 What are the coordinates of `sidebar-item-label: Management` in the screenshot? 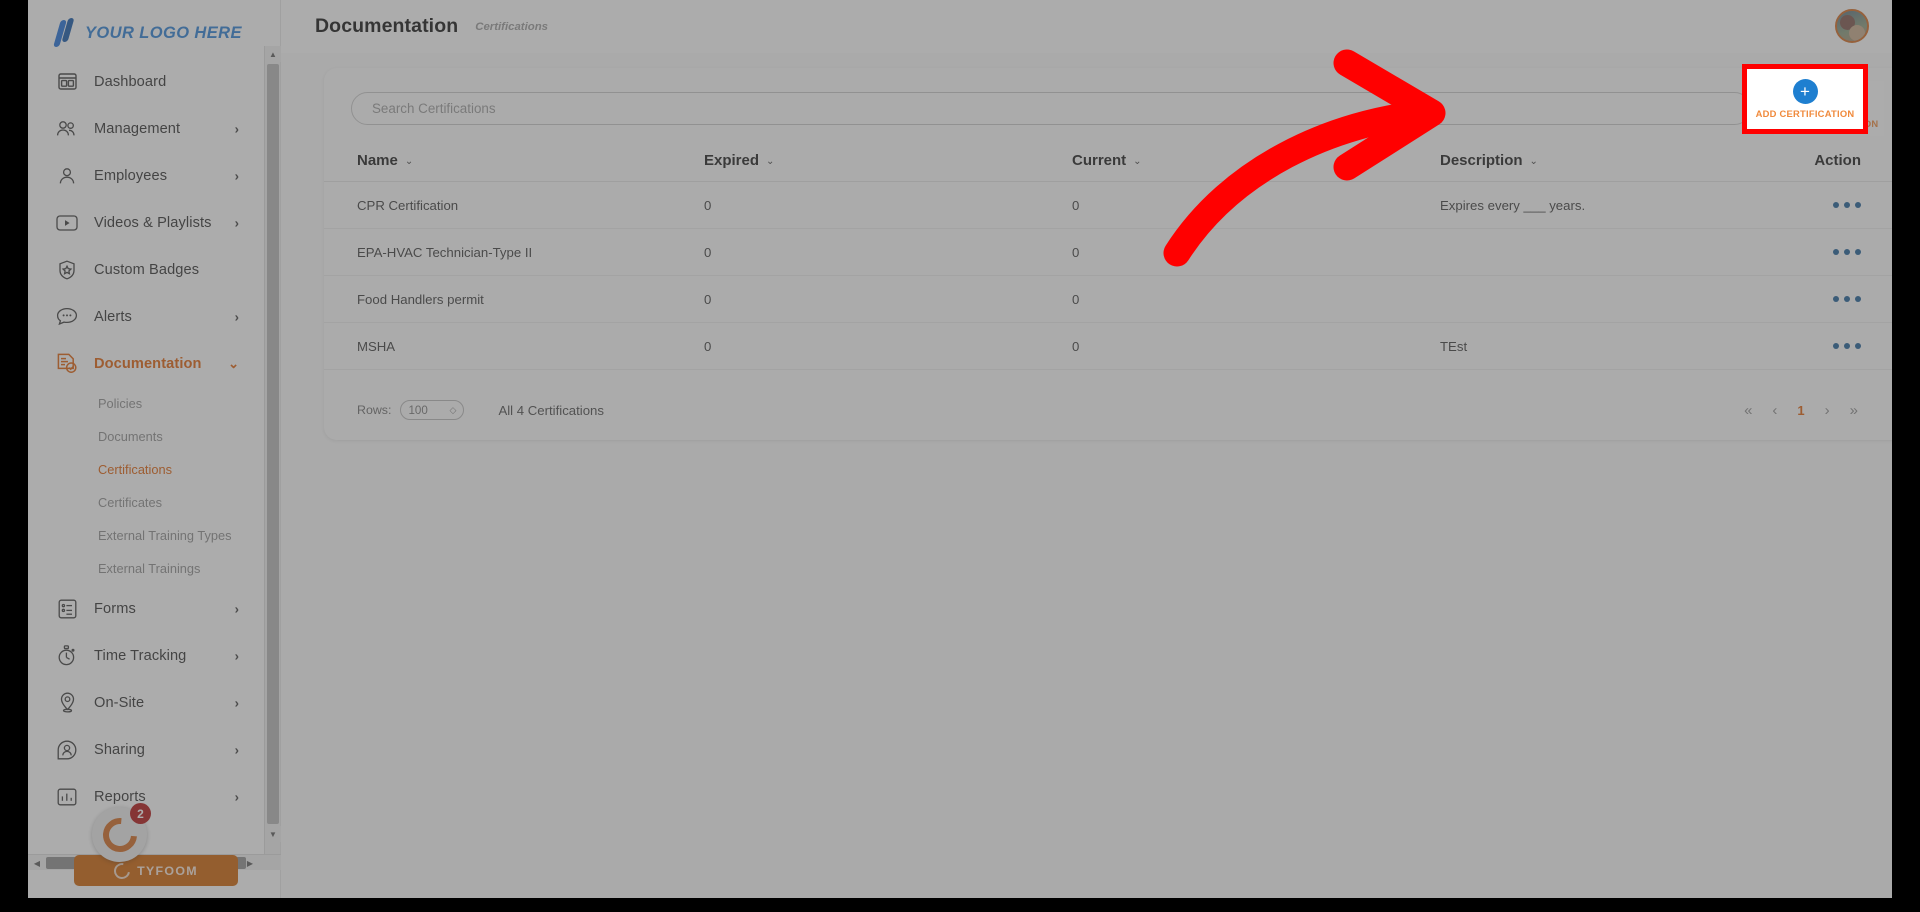 It's located at (137, 128).